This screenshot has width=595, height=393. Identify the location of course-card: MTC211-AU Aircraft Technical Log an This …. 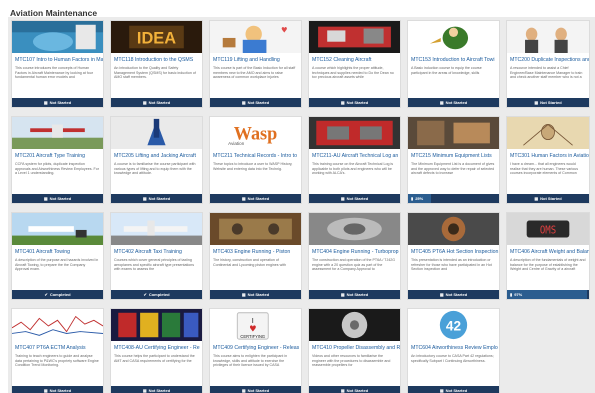
(354, 160).